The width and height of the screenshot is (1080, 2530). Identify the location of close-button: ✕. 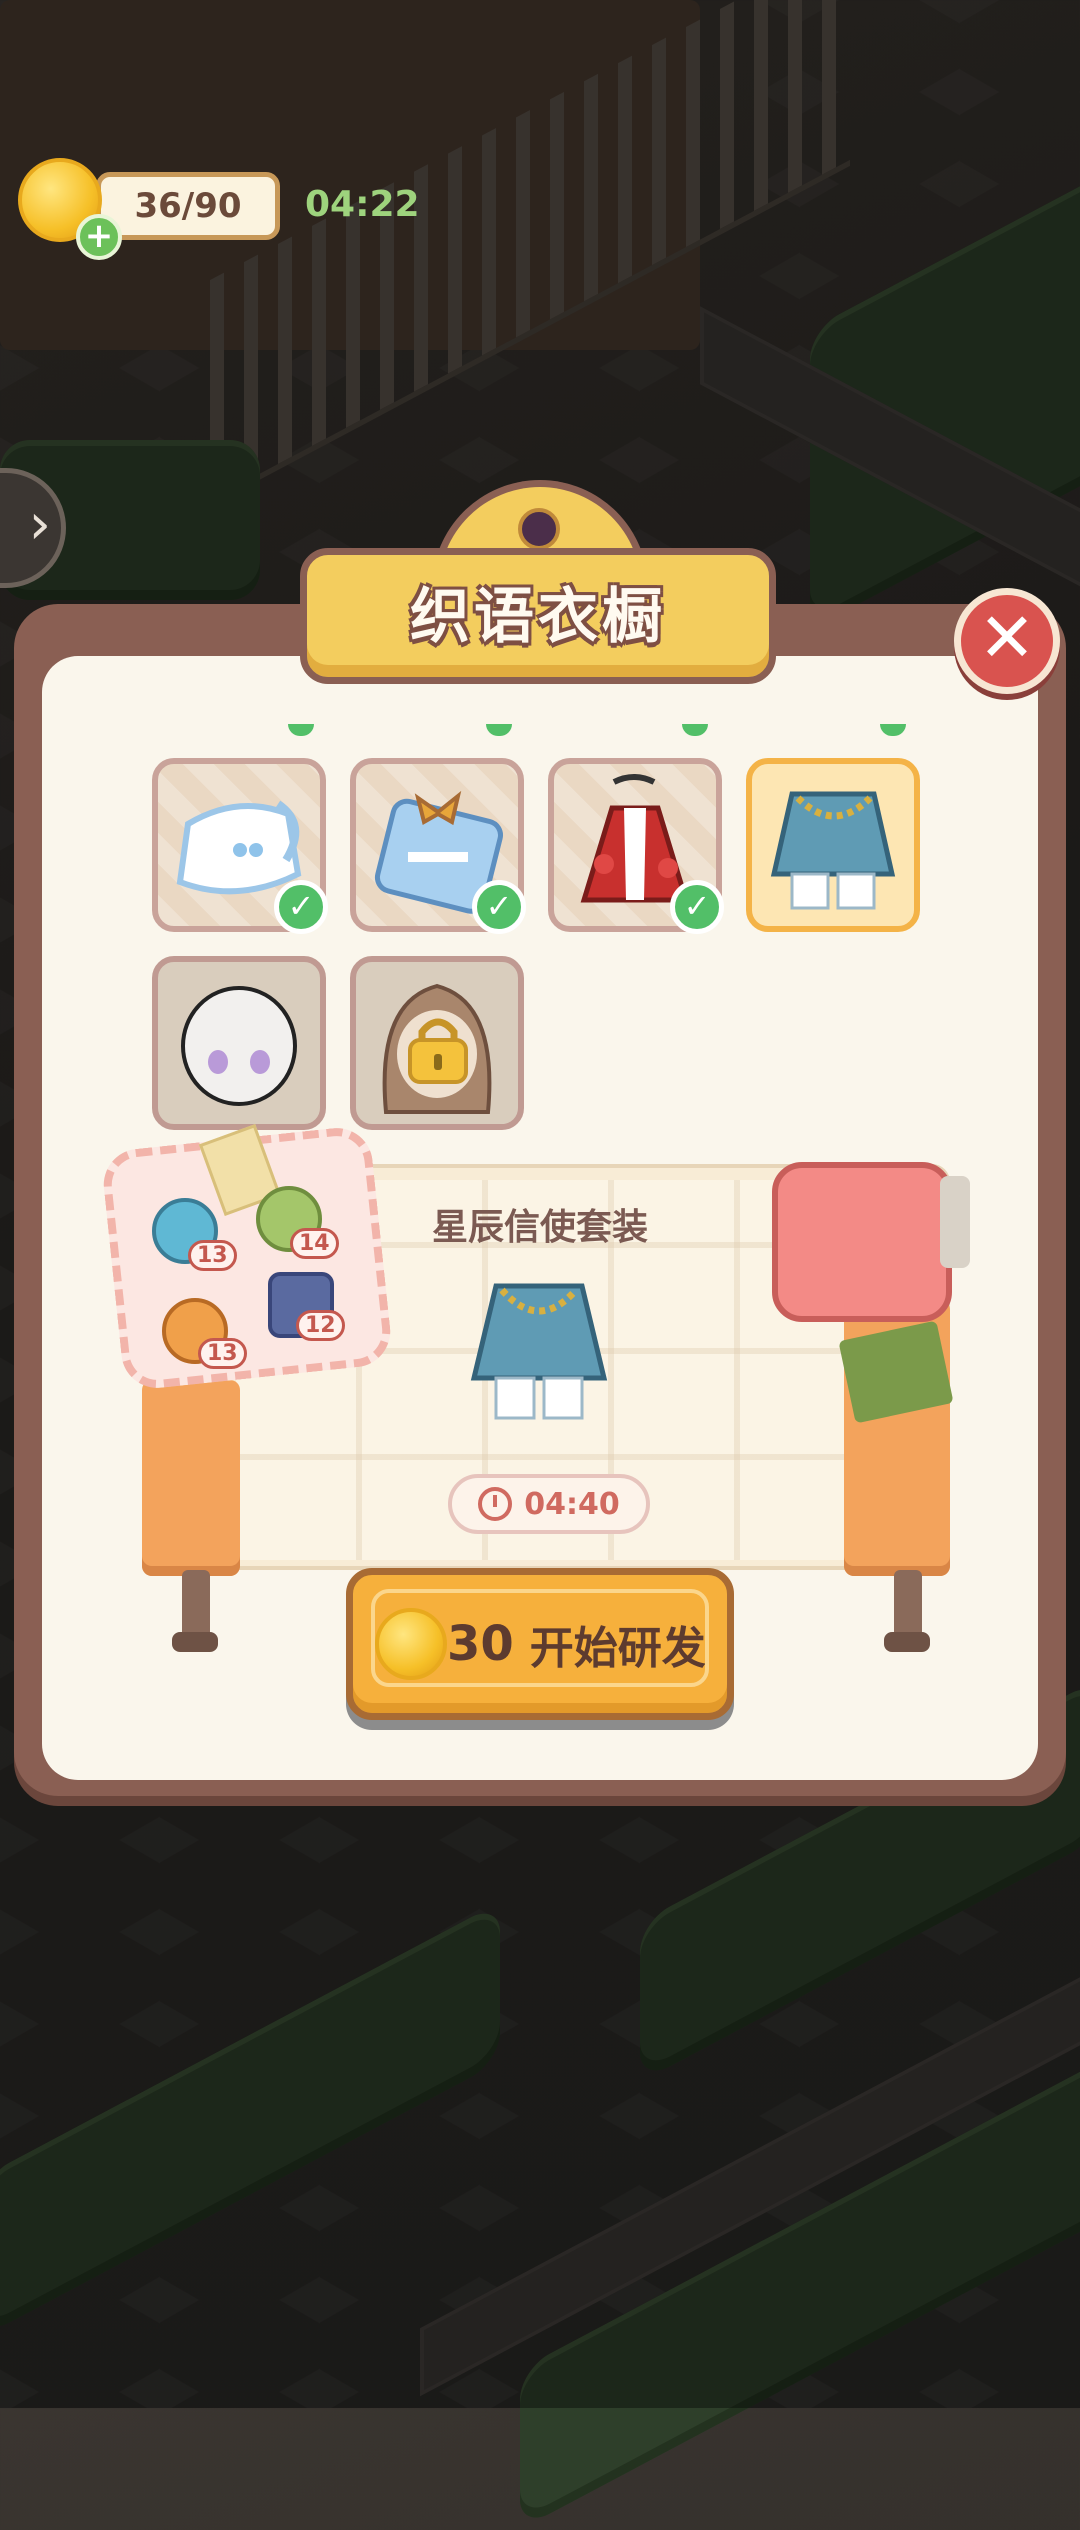
(1007, 641).